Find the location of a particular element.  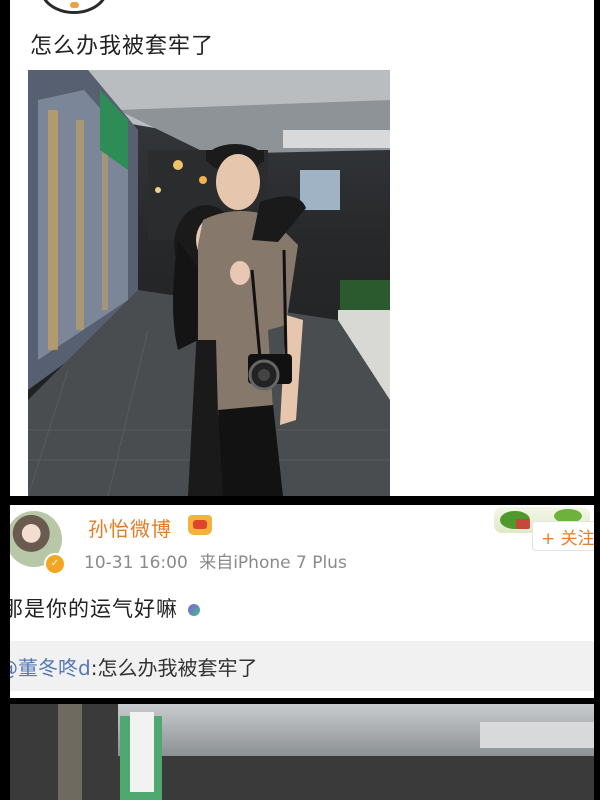

post-source: 来自iPhone 7 Plus is located at coordinates (273, 563).